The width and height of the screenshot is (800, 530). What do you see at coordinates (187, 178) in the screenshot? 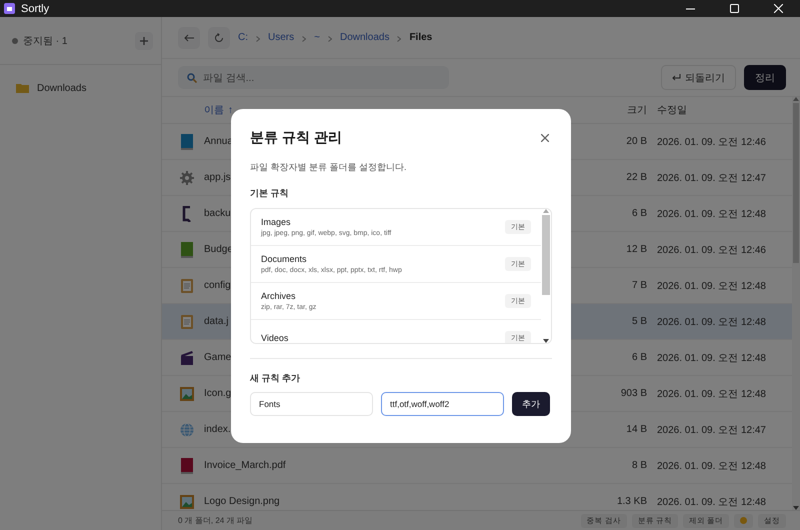
I see `gear-icon` at bounding box center [187, 178].